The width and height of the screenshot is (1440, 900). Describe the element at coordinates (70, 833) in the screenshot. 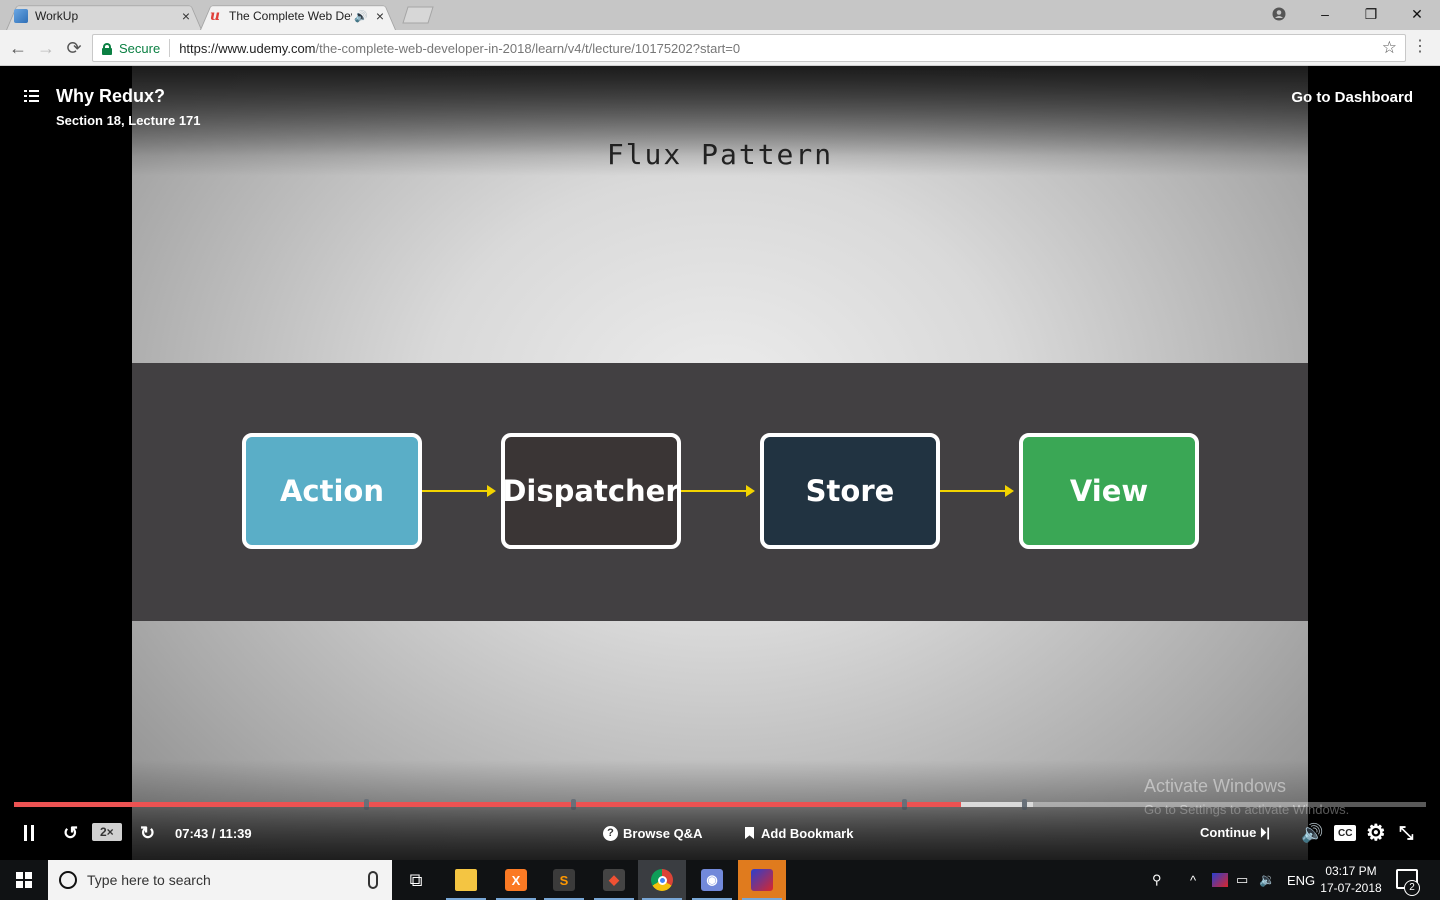

I see `rewind-icon: ↺` at that location.